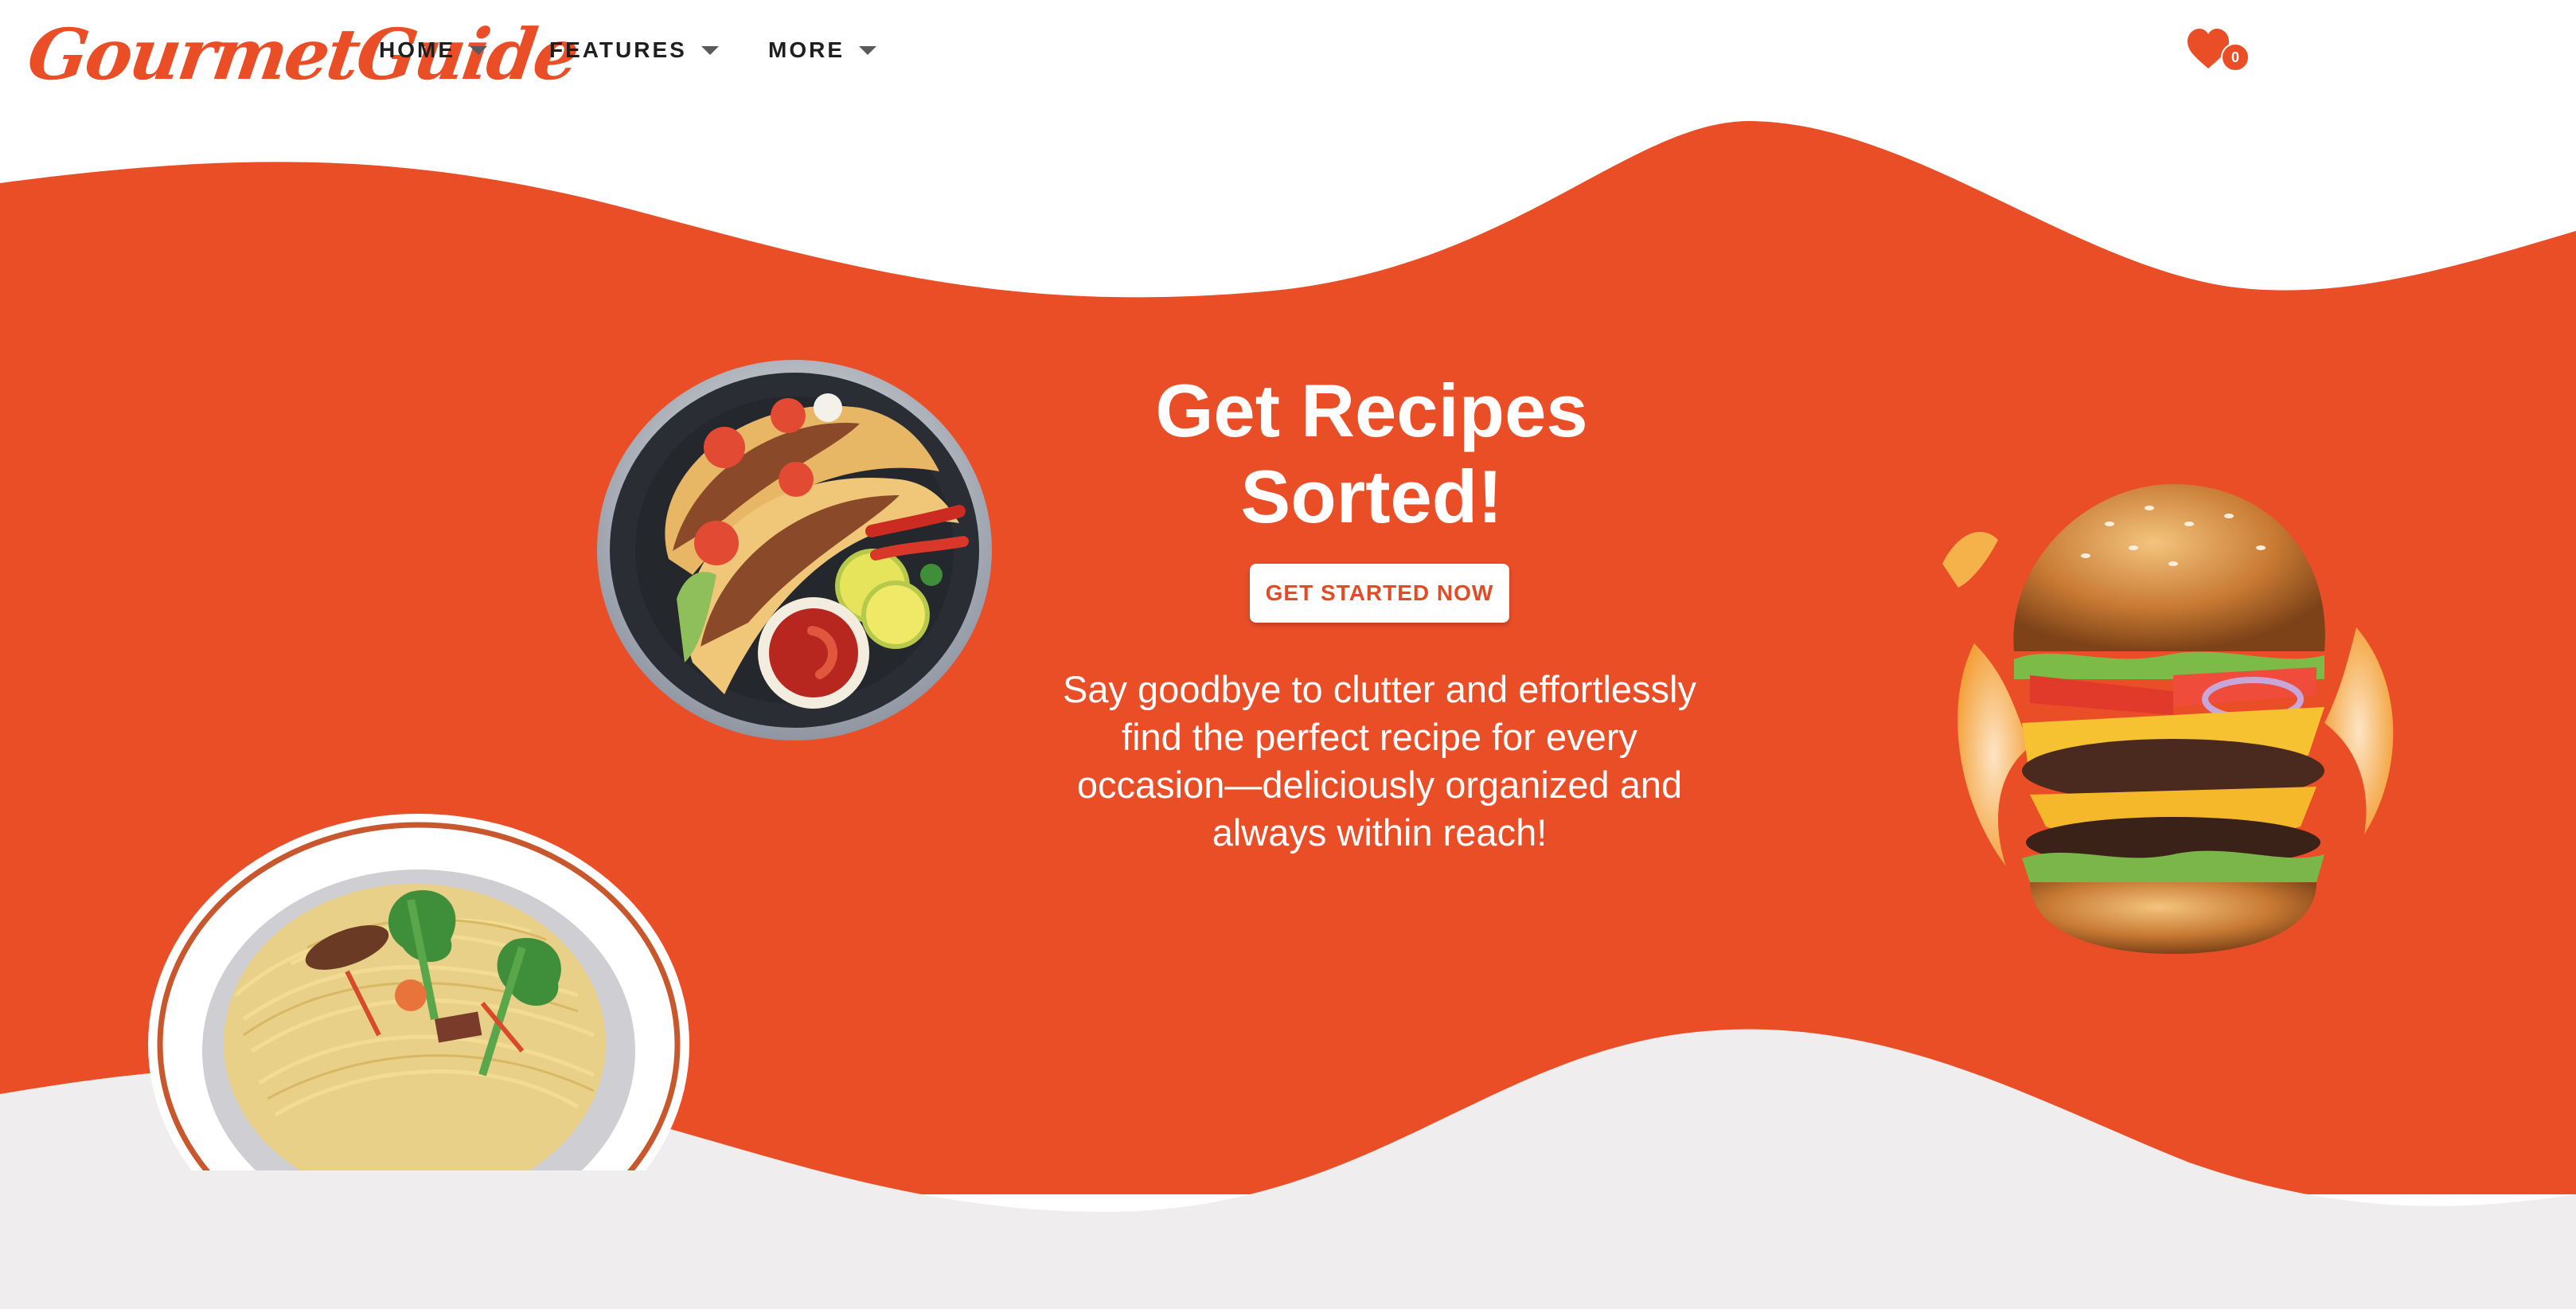 The height and width of the screenshot is (1309, 2576). I want to click on logo: GourmetGuide, so click(303, 54).